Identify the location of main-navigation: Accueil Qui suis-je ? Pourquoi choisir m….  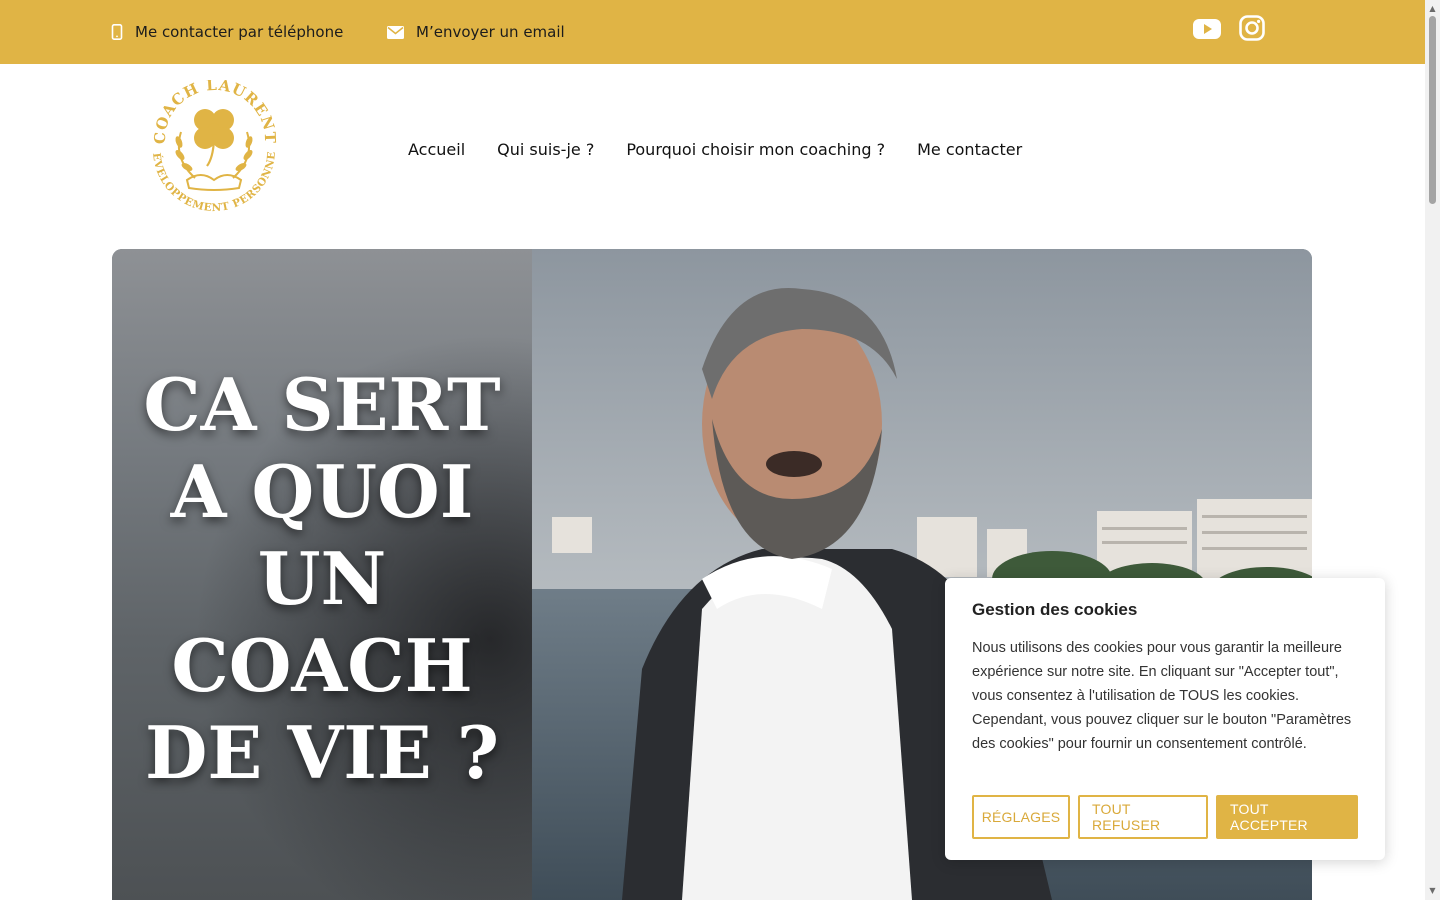
(715, 149).